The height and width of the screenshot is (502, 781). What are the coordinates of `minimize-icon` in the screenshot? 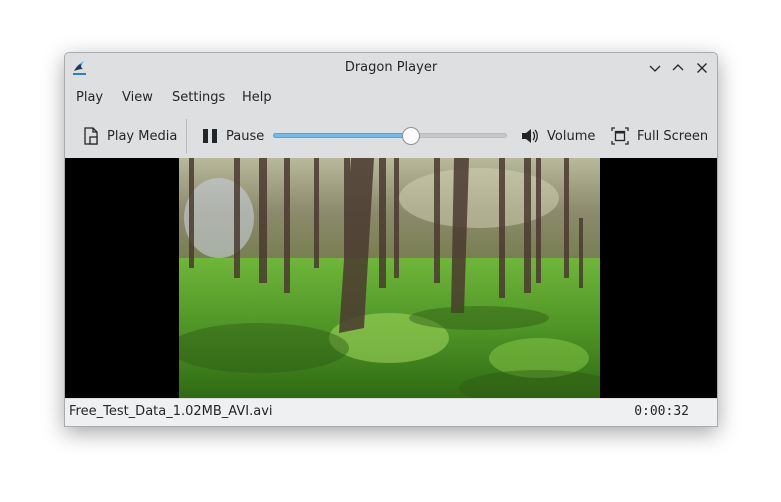 It's located at (655, 68).